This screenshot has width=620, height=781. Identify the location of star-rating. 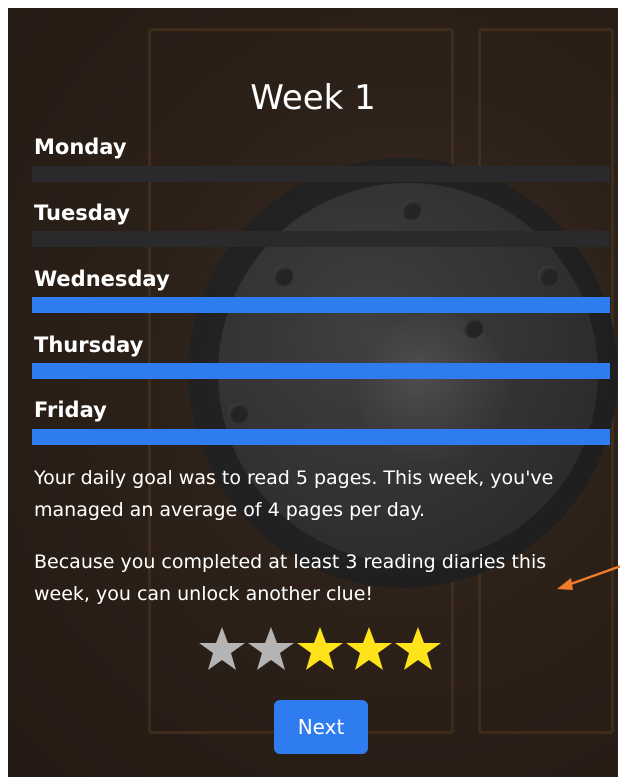
(320, 651).